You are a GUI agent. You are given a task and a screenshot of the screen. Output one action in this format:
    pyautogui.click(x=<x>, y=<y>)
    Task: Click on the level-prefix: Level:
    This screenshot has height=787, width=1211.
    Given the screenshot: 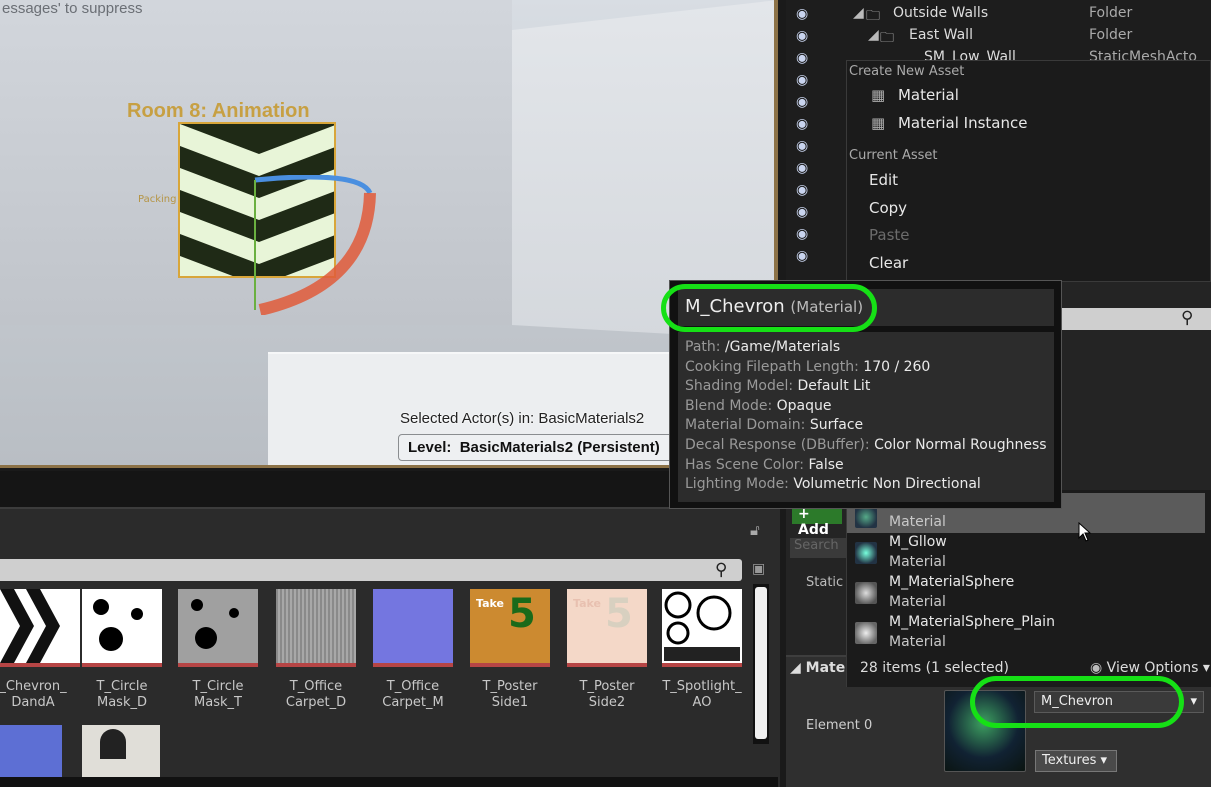 What is the action you would take?
    pyautogui.click(x=430, y=447)
    